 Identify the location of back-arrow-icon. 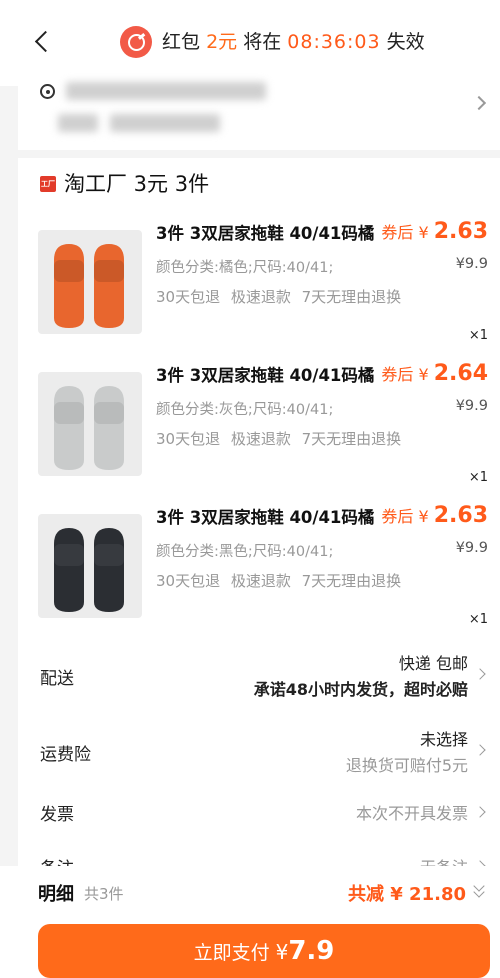
(43, 42).